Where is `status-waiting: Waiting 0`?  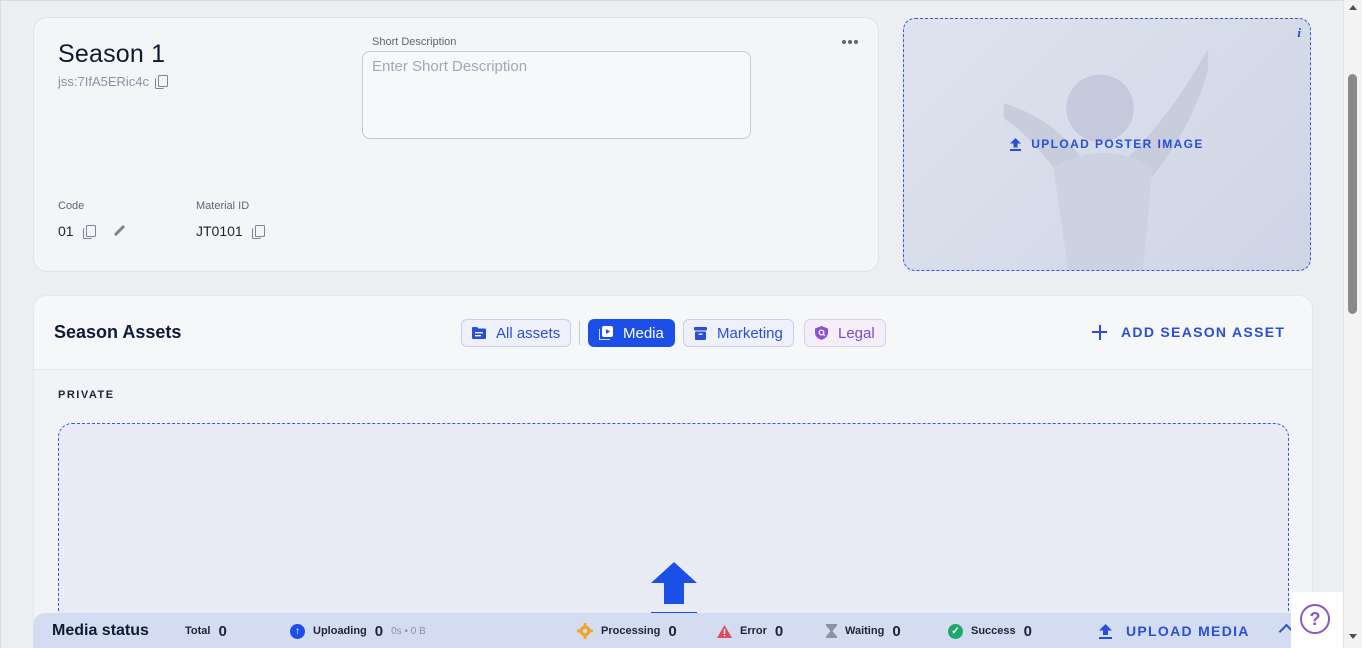
status-waiting: Waiting 0 is located at coordinates (863, 630).